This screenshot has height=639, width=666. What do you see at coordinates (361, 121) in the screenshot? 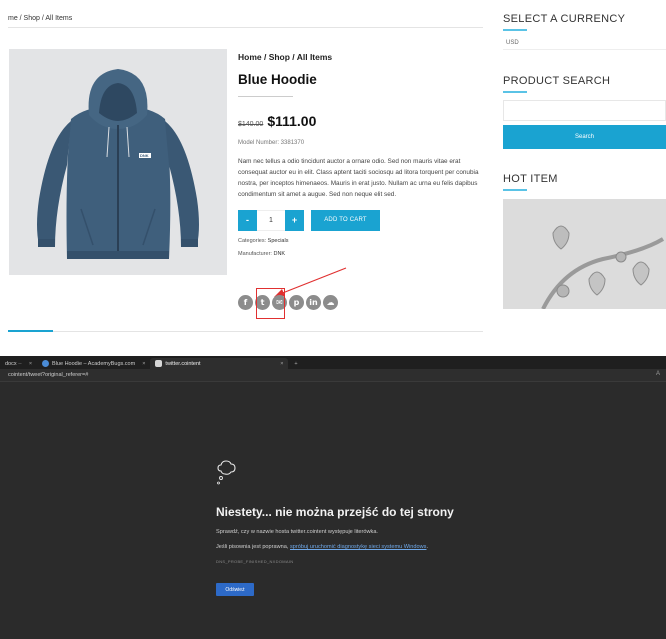
I see `price-row: $140.00 $111.00` at bounding box center [361, 121].